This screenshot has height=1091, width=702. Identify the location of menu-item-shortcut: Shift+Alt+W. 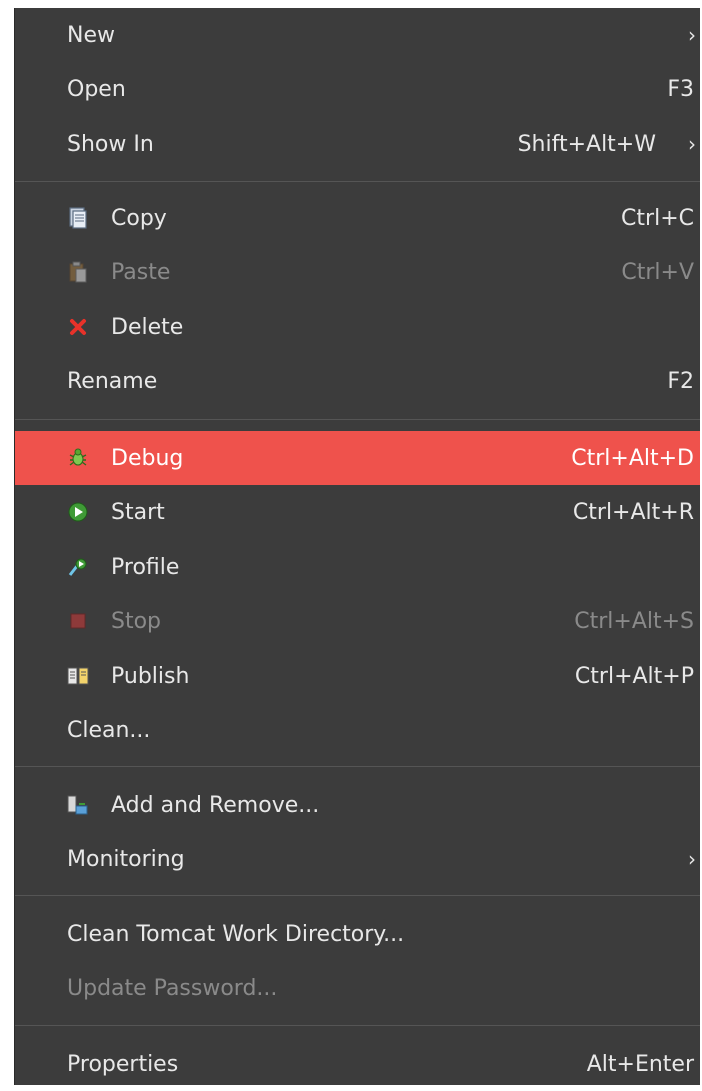
(586, 144).